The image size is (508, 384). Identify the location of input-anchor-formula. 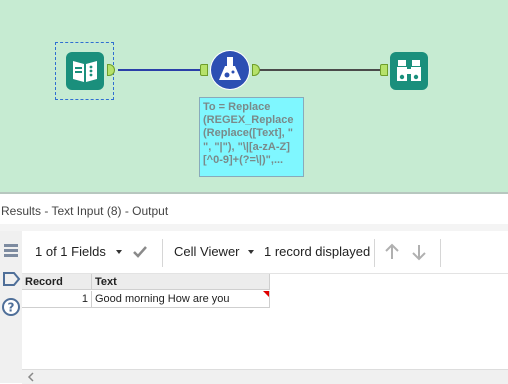
(204, 70).